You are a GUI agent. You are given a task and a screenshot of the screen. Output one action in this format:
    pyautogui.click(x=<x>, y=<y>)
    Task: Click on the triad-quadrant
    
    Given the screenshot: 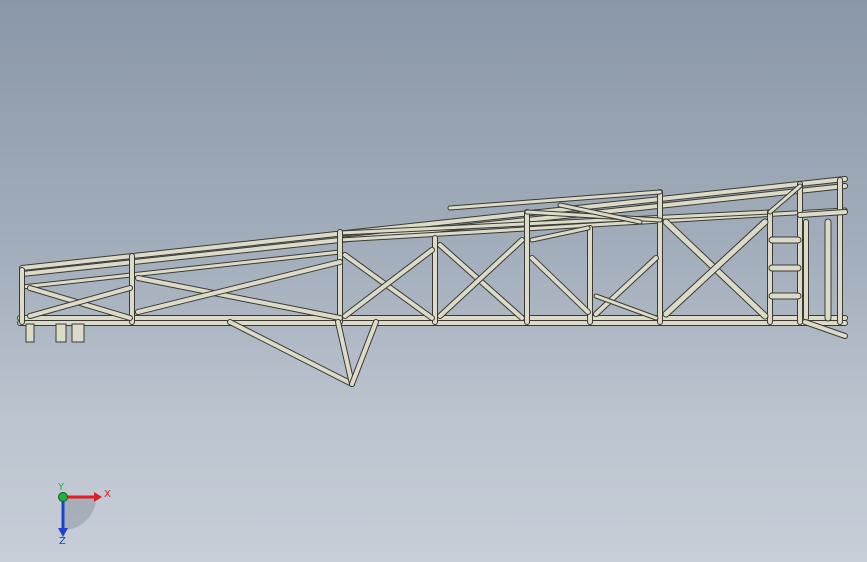 What is the action you would take?
    pyautogui.click(x=79, y=513)
    